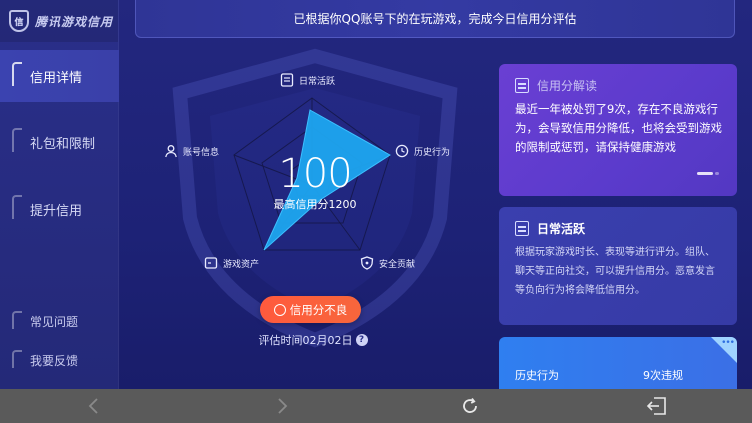  What do you see at coordinates (361, 340) in the screenshot?
I see `help-icon: ?` at bounding box center [361, 340].